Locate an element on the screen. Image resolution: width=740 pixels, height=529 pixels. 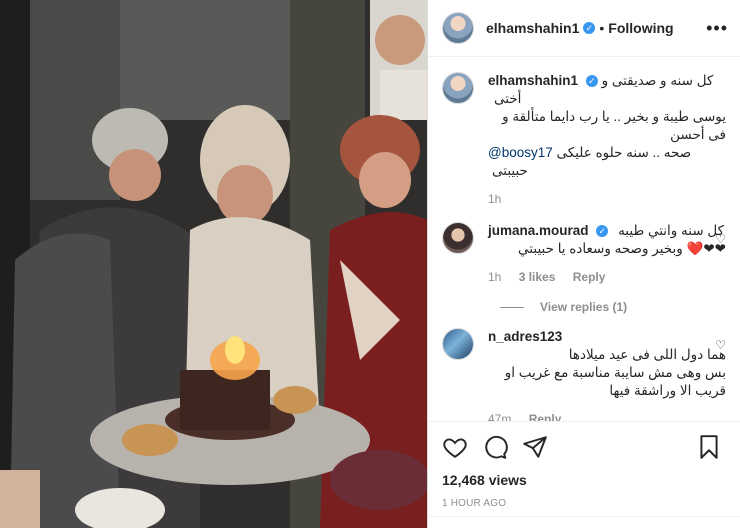
caption-mention-link: @boosy17 is located at coordinates (520, 152).